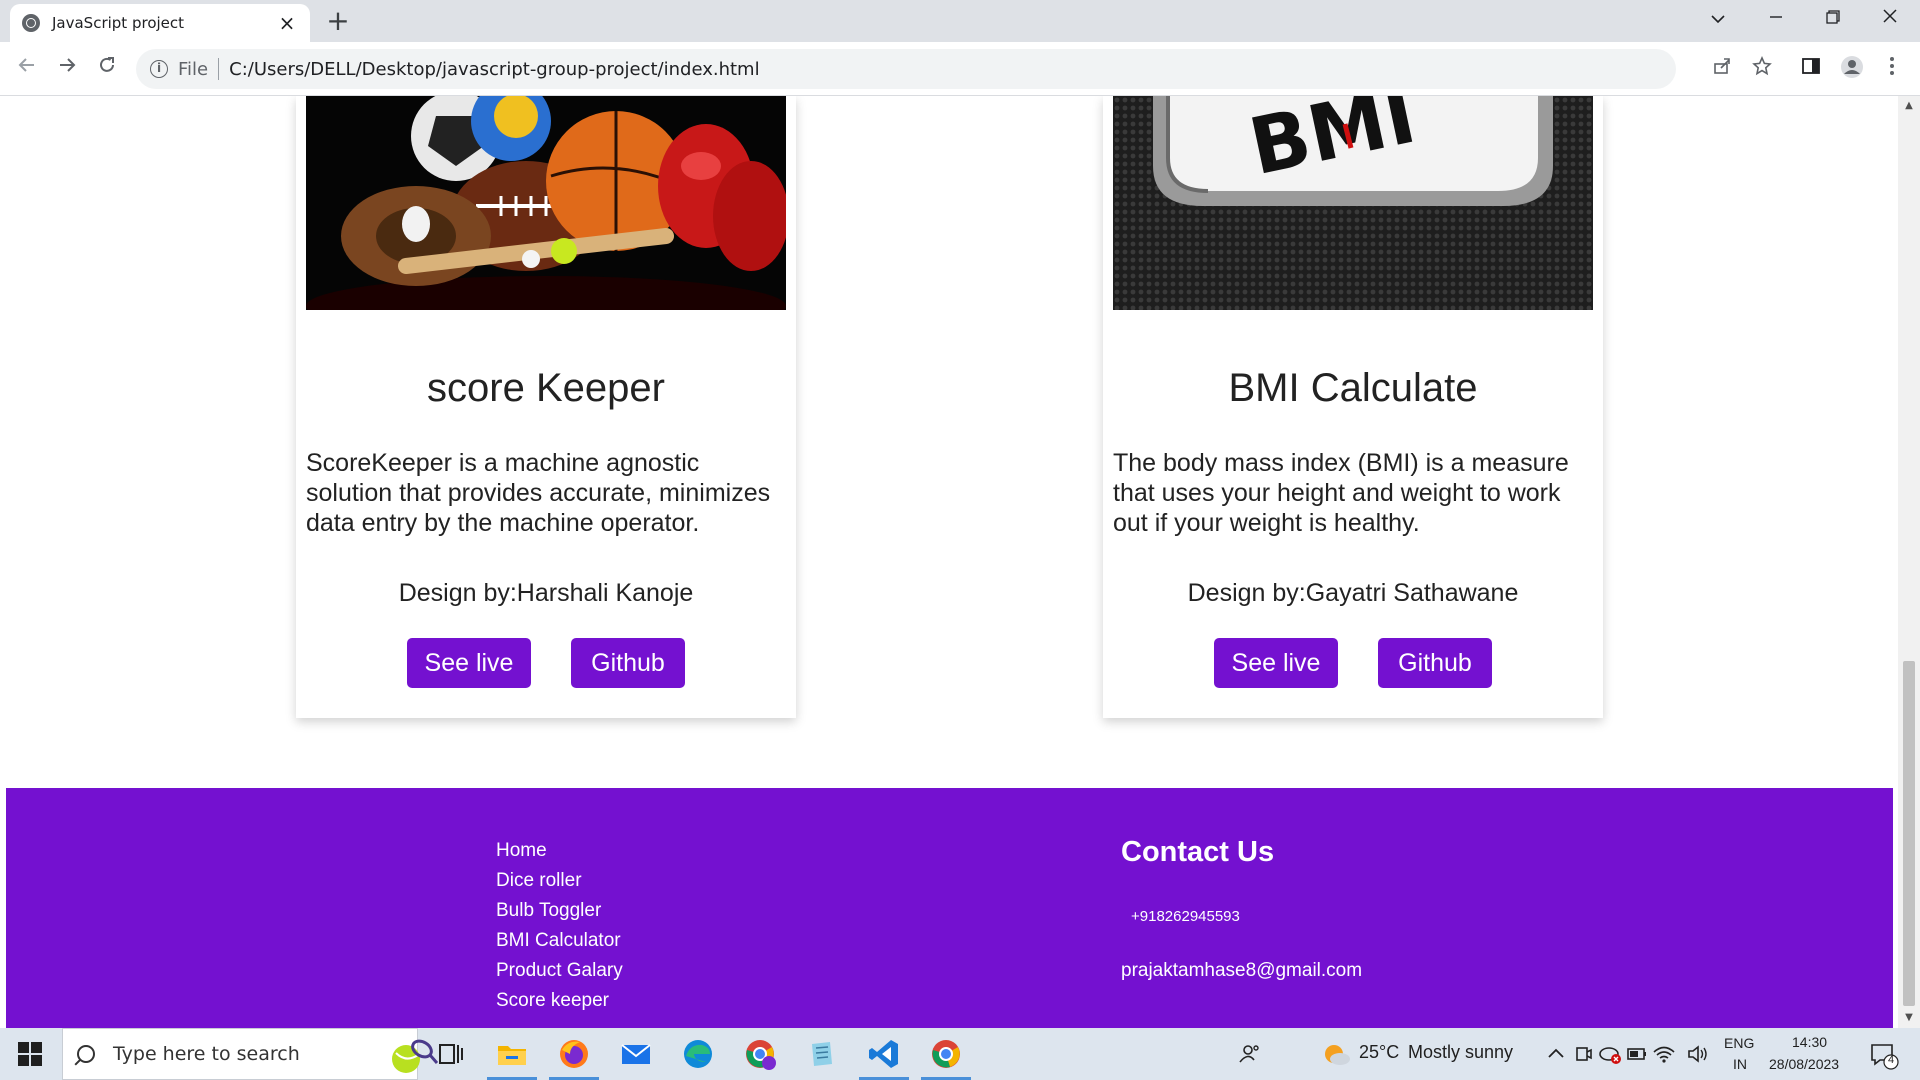  What do you see at coordinates (1250, 1054) in the screenshot?
I see `people-icon` at bounding box center [1250, 1054].